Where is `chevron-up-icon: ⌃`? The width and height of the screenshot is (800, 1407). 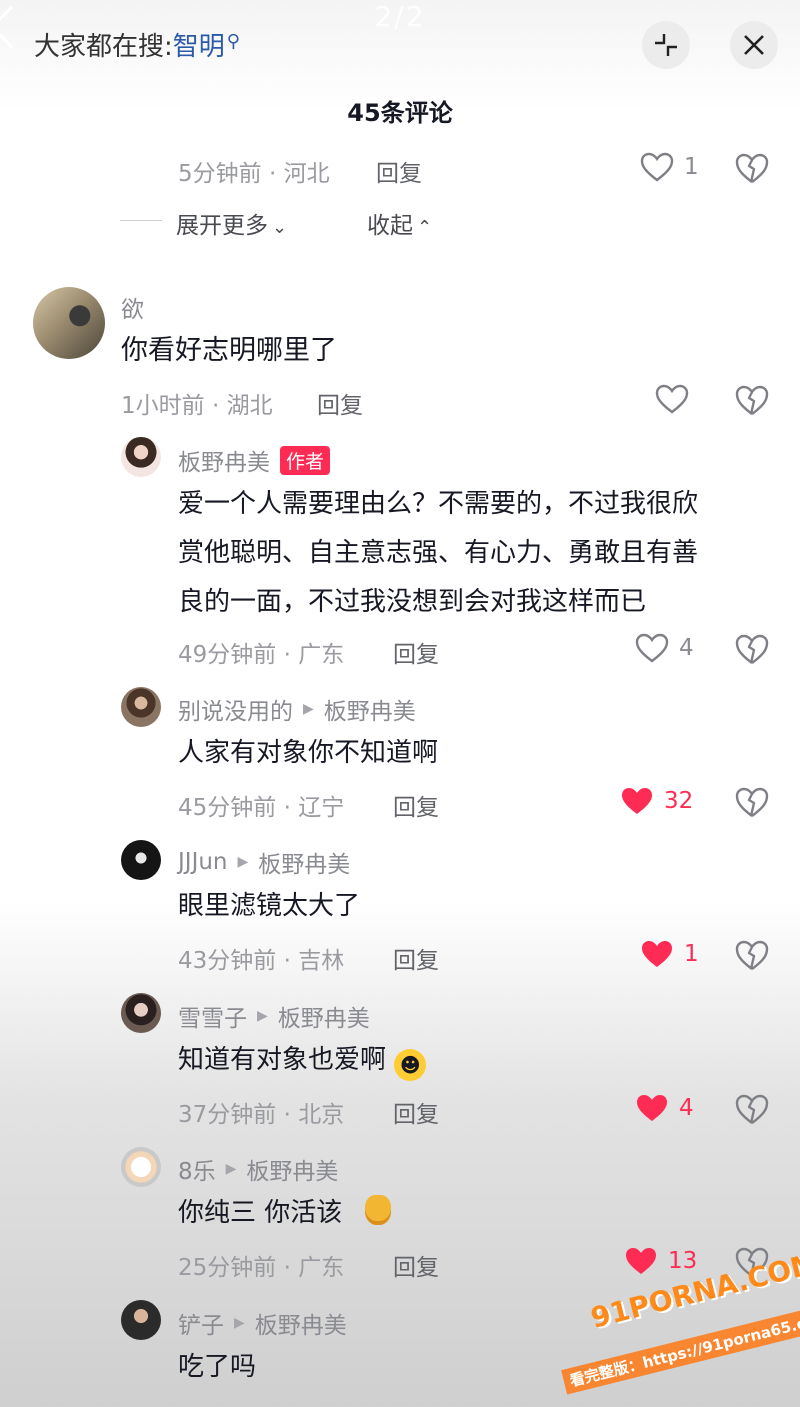
chevron-up-icon: ⌃ is located at coordinates (425, 227).